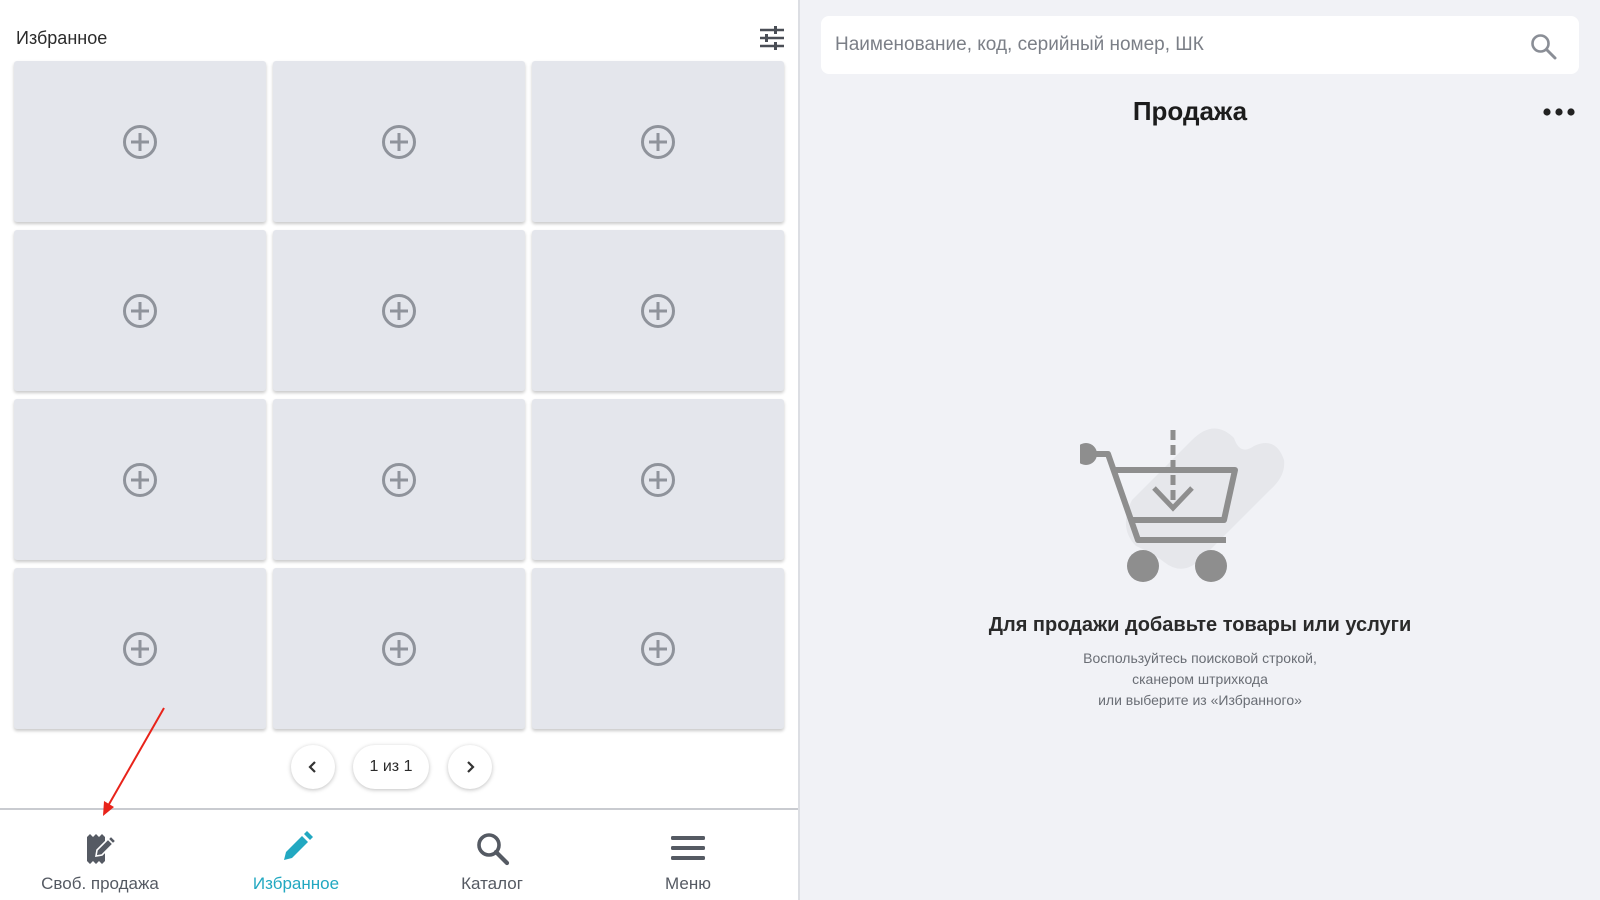 This screenshot has width=1600, height=900. I want to click on favorites-title: Избранное, so click(62, 38).